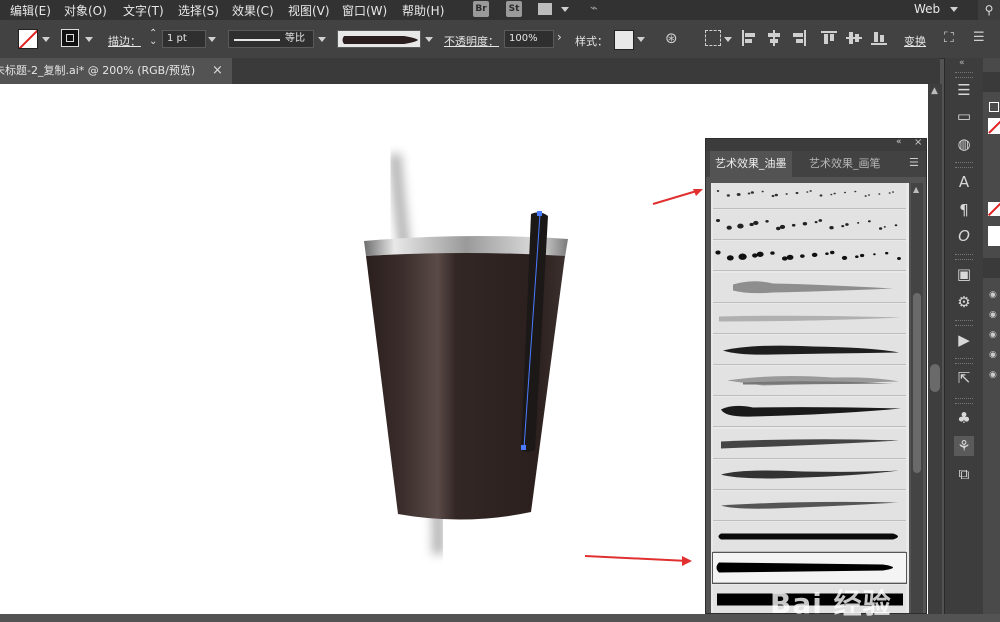  What do you see at coordinates (713, 38) in the screenshot?
I see `align-to-selection-icon` at bounding box center [713, 38].